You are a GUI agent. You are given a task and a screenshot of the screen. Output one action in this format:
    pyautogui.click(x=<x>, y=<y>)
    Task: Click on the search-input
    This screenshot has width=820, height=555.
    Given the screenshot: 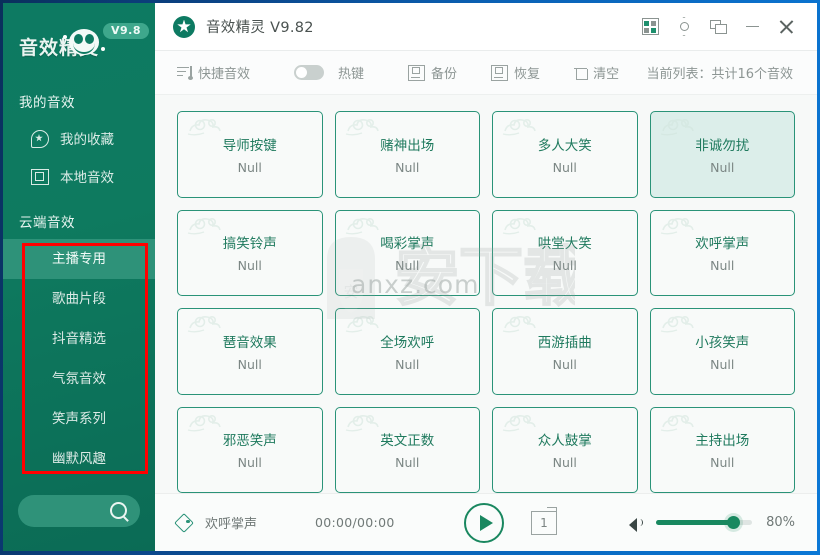 What is the action you would take?
    pyautogui.click(x=79, y=511)
    